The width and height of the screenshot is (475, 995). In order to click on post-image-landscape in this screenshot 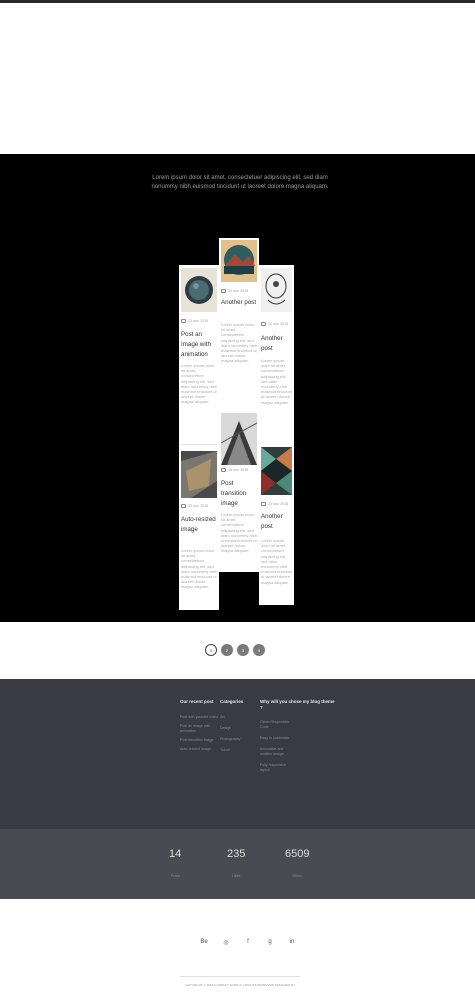, I will do `click(239, 261)`.